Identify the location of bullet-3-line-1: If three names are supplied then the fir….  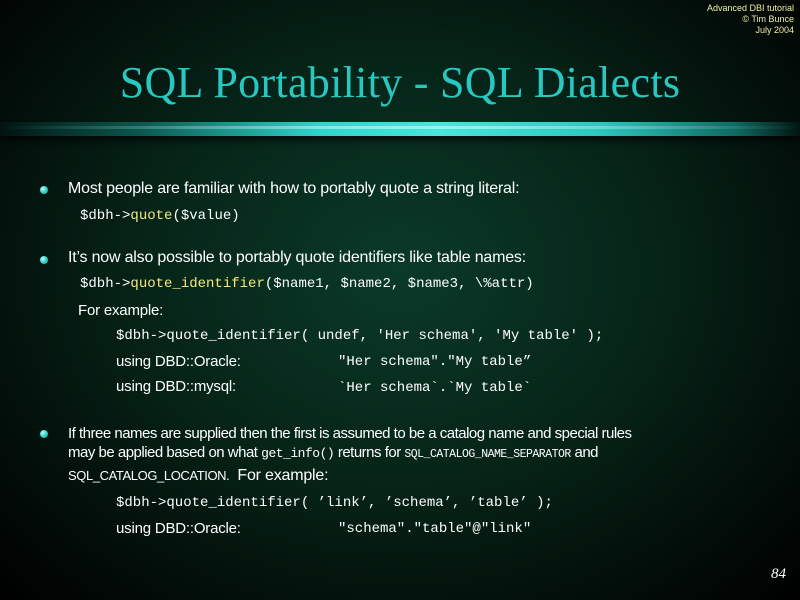
(350, 433).